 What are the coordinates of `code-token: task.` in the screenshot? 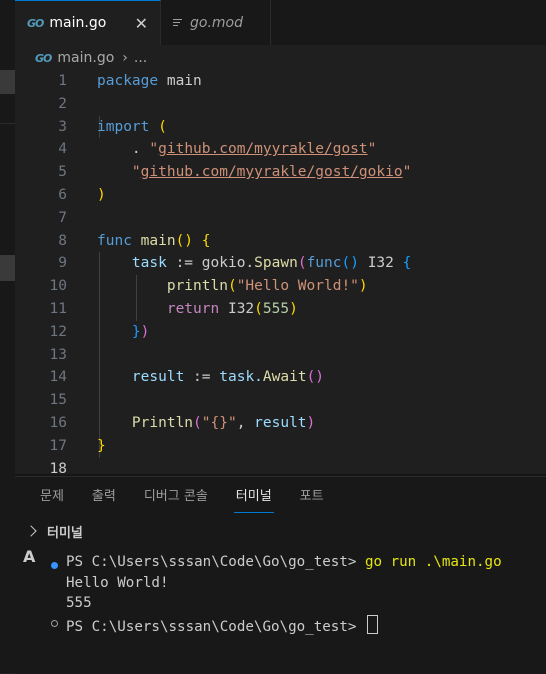 It's located at (241, 377).